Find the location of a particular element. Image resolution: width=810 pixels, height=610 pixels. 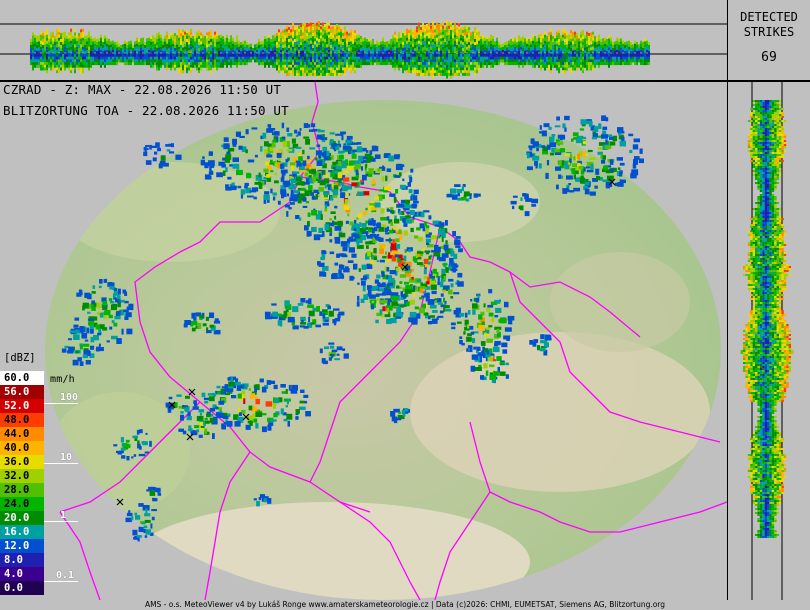

legend-level: 20.0 is located at coordinates (22, 518).